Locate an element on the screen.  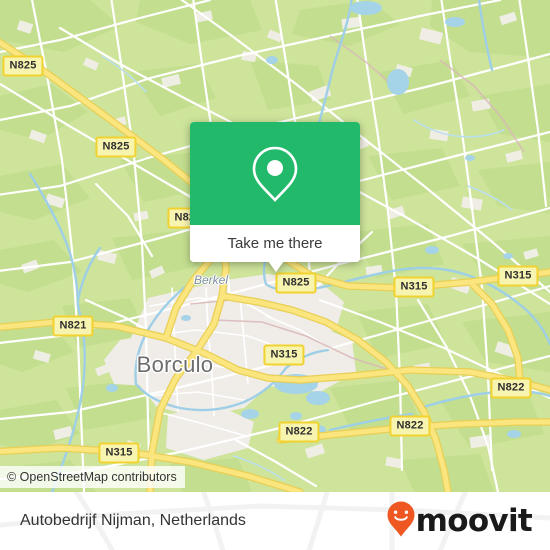
map-pin-icon is located at coordinates (275, 174).